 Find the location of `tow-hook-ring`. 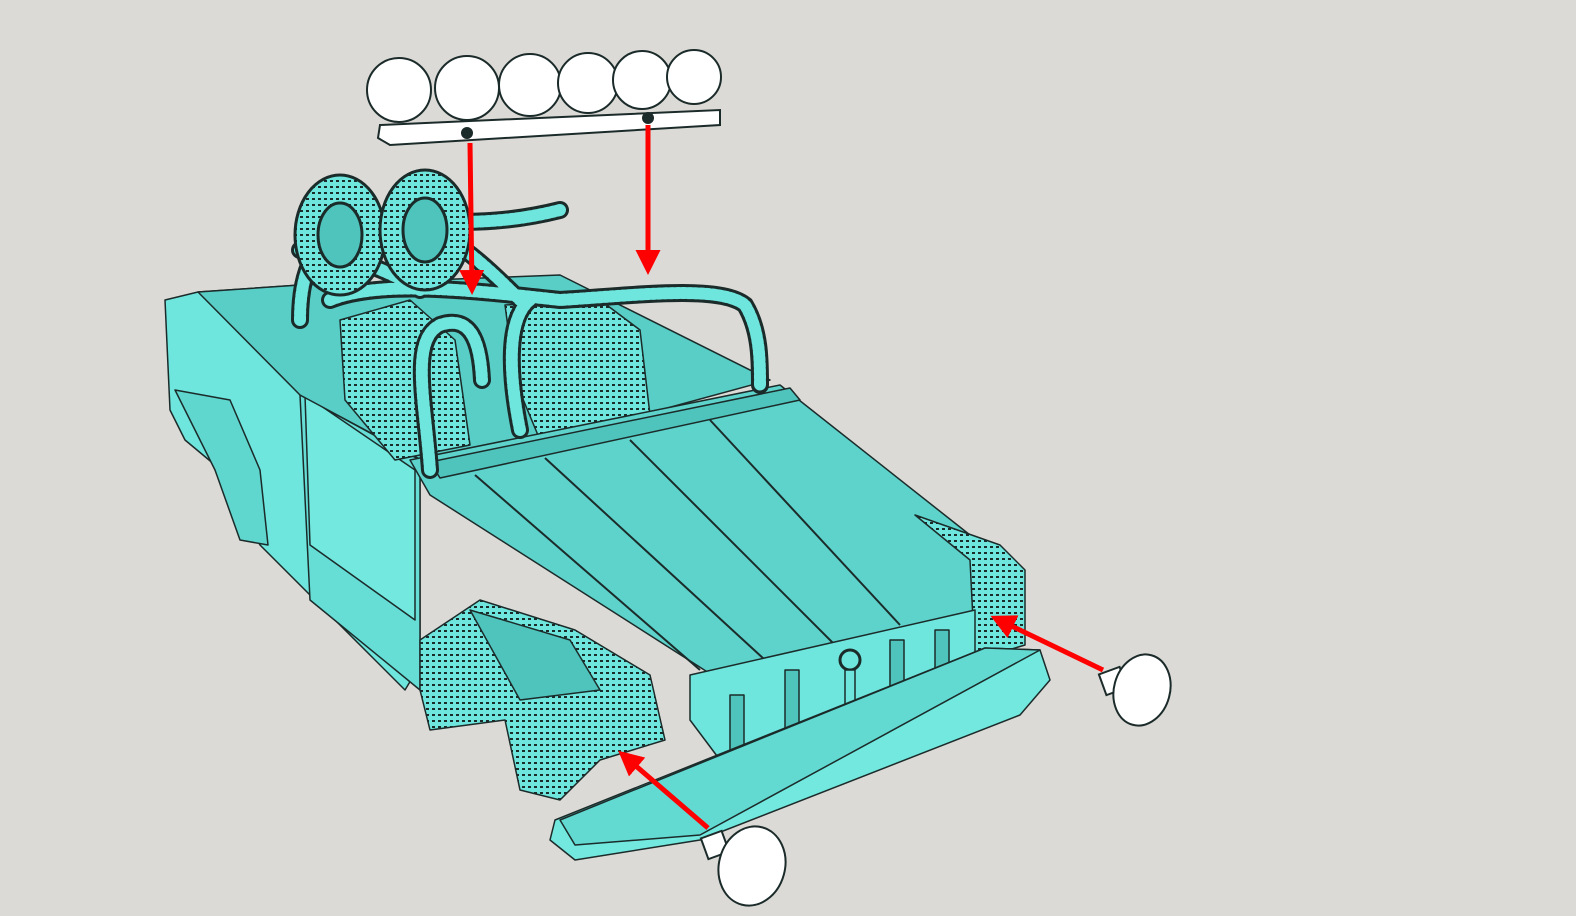

tow-hook-ring is located at coordinates (850, 660).